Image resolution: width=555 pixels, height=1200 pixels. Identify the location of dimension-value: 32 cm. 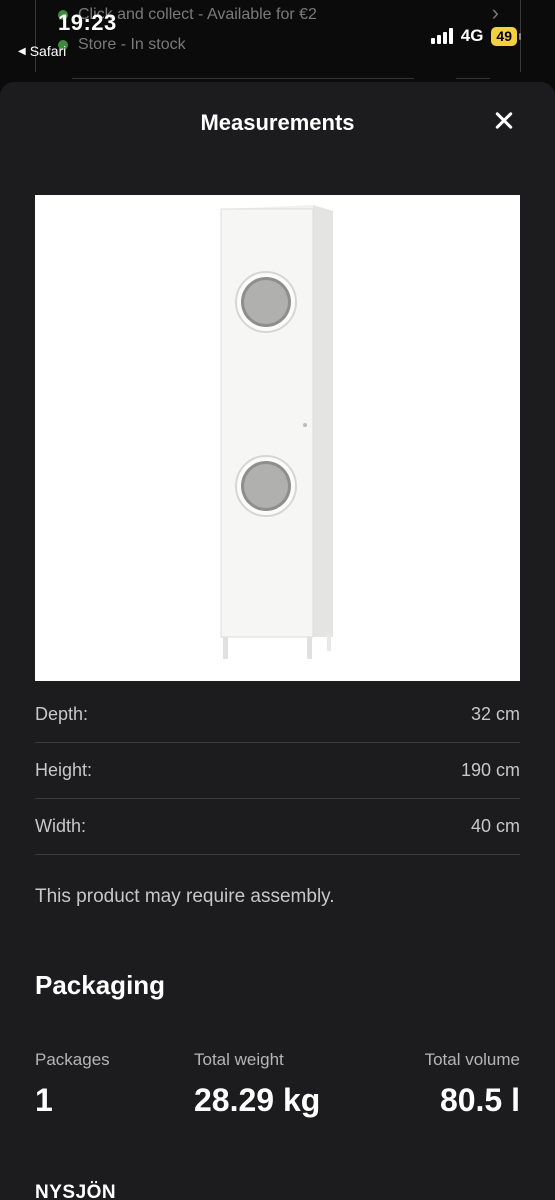
(495, 714).